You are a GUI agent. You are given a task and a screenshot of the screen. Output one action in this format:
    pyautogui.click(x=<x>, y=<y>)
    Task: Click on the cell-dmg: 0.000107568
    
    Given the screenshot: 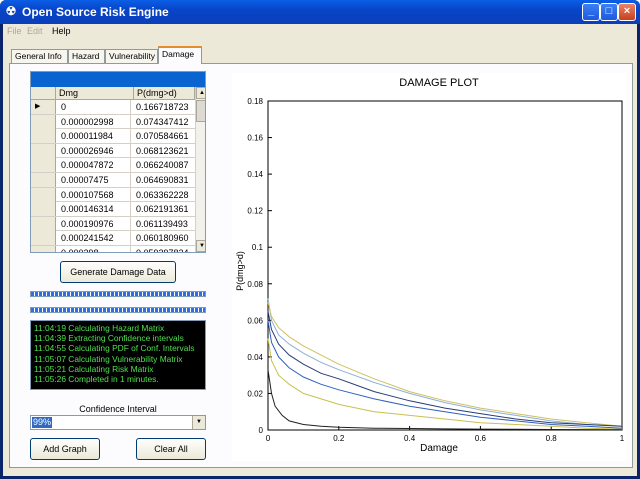 What is the action you would take?
    pyautogui.click(x=95, y=194)
    